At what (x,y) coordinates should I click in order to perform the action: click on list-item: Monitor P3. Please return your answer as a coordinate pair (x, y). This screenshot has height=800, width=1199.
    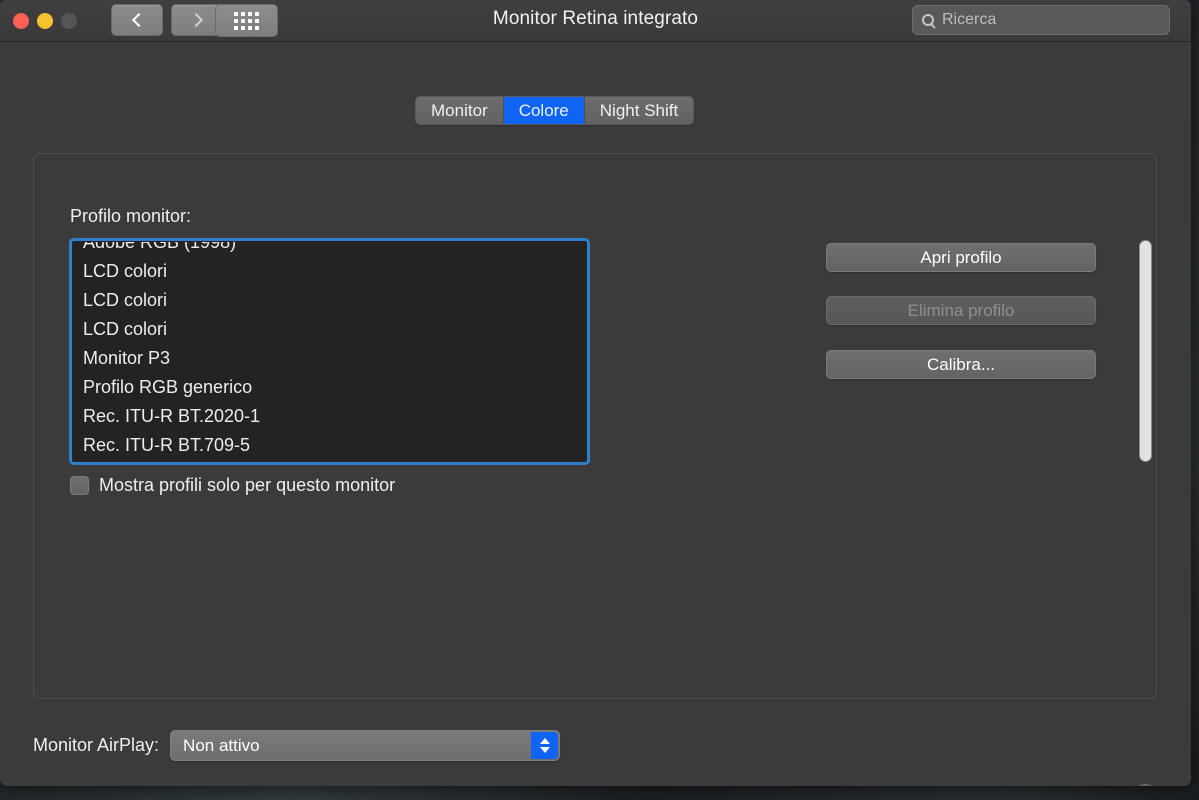
    Looking at the image, I should click on (329, 358).